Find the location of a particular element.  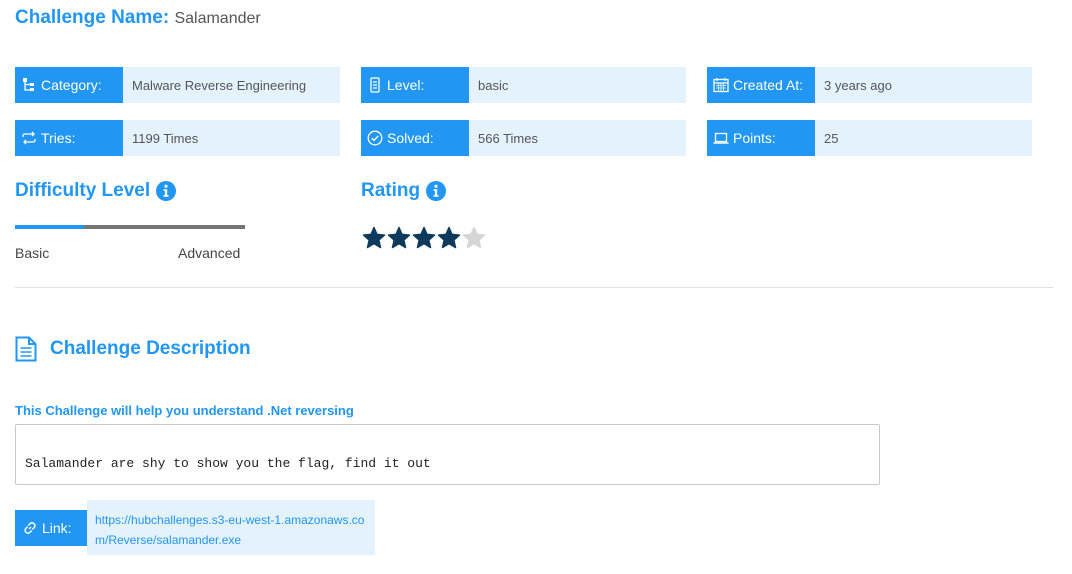

stat-category: Category: Malware Reverse Engineering is located at coordinates (177, 85).